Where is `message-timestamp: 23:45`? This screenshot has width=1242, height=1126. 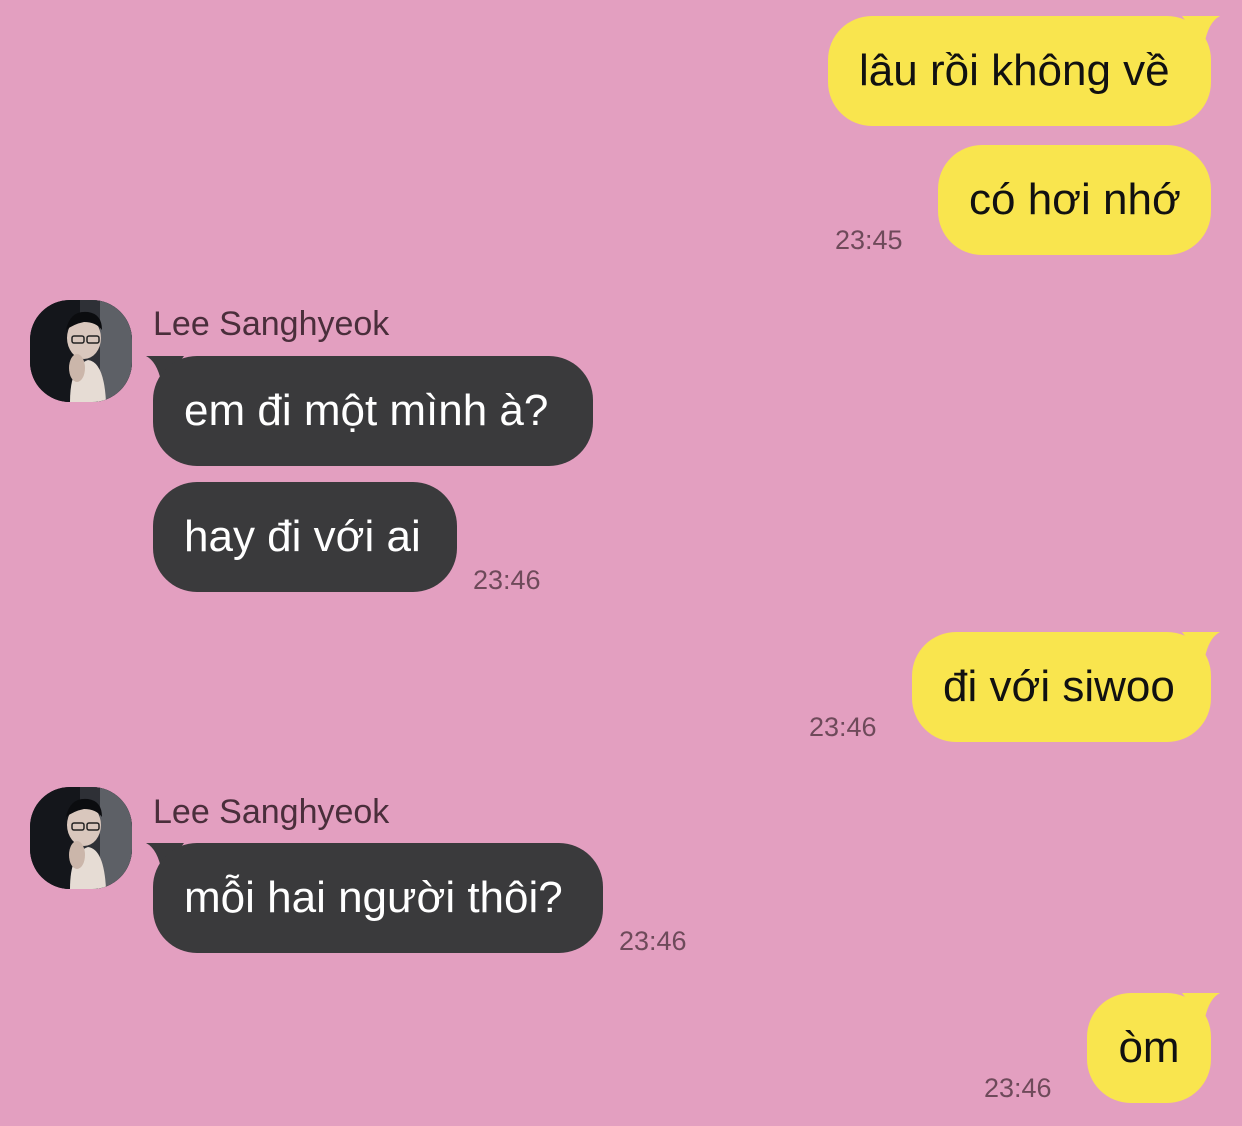
message-timestamp: 23:45 is located at coordinates (869, 240).